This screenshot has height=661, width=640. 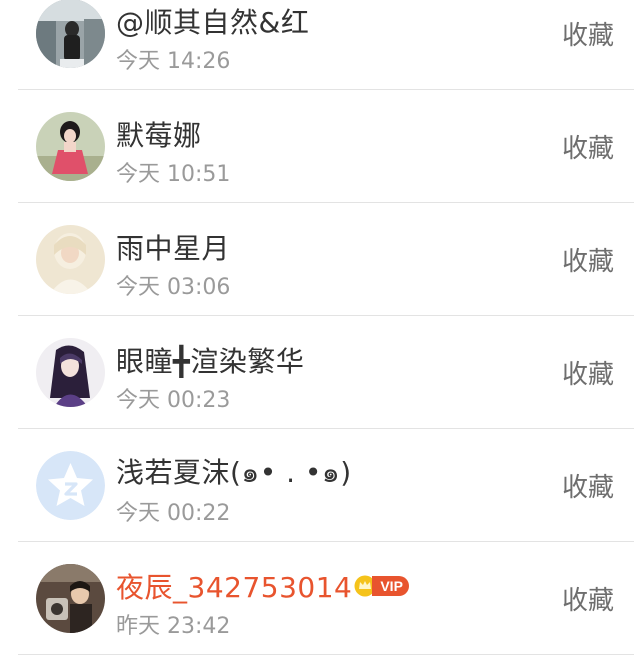 I want to click on list-item: @顺其自然&红 今天 14:26 收藏, so click(x=326, y=45).